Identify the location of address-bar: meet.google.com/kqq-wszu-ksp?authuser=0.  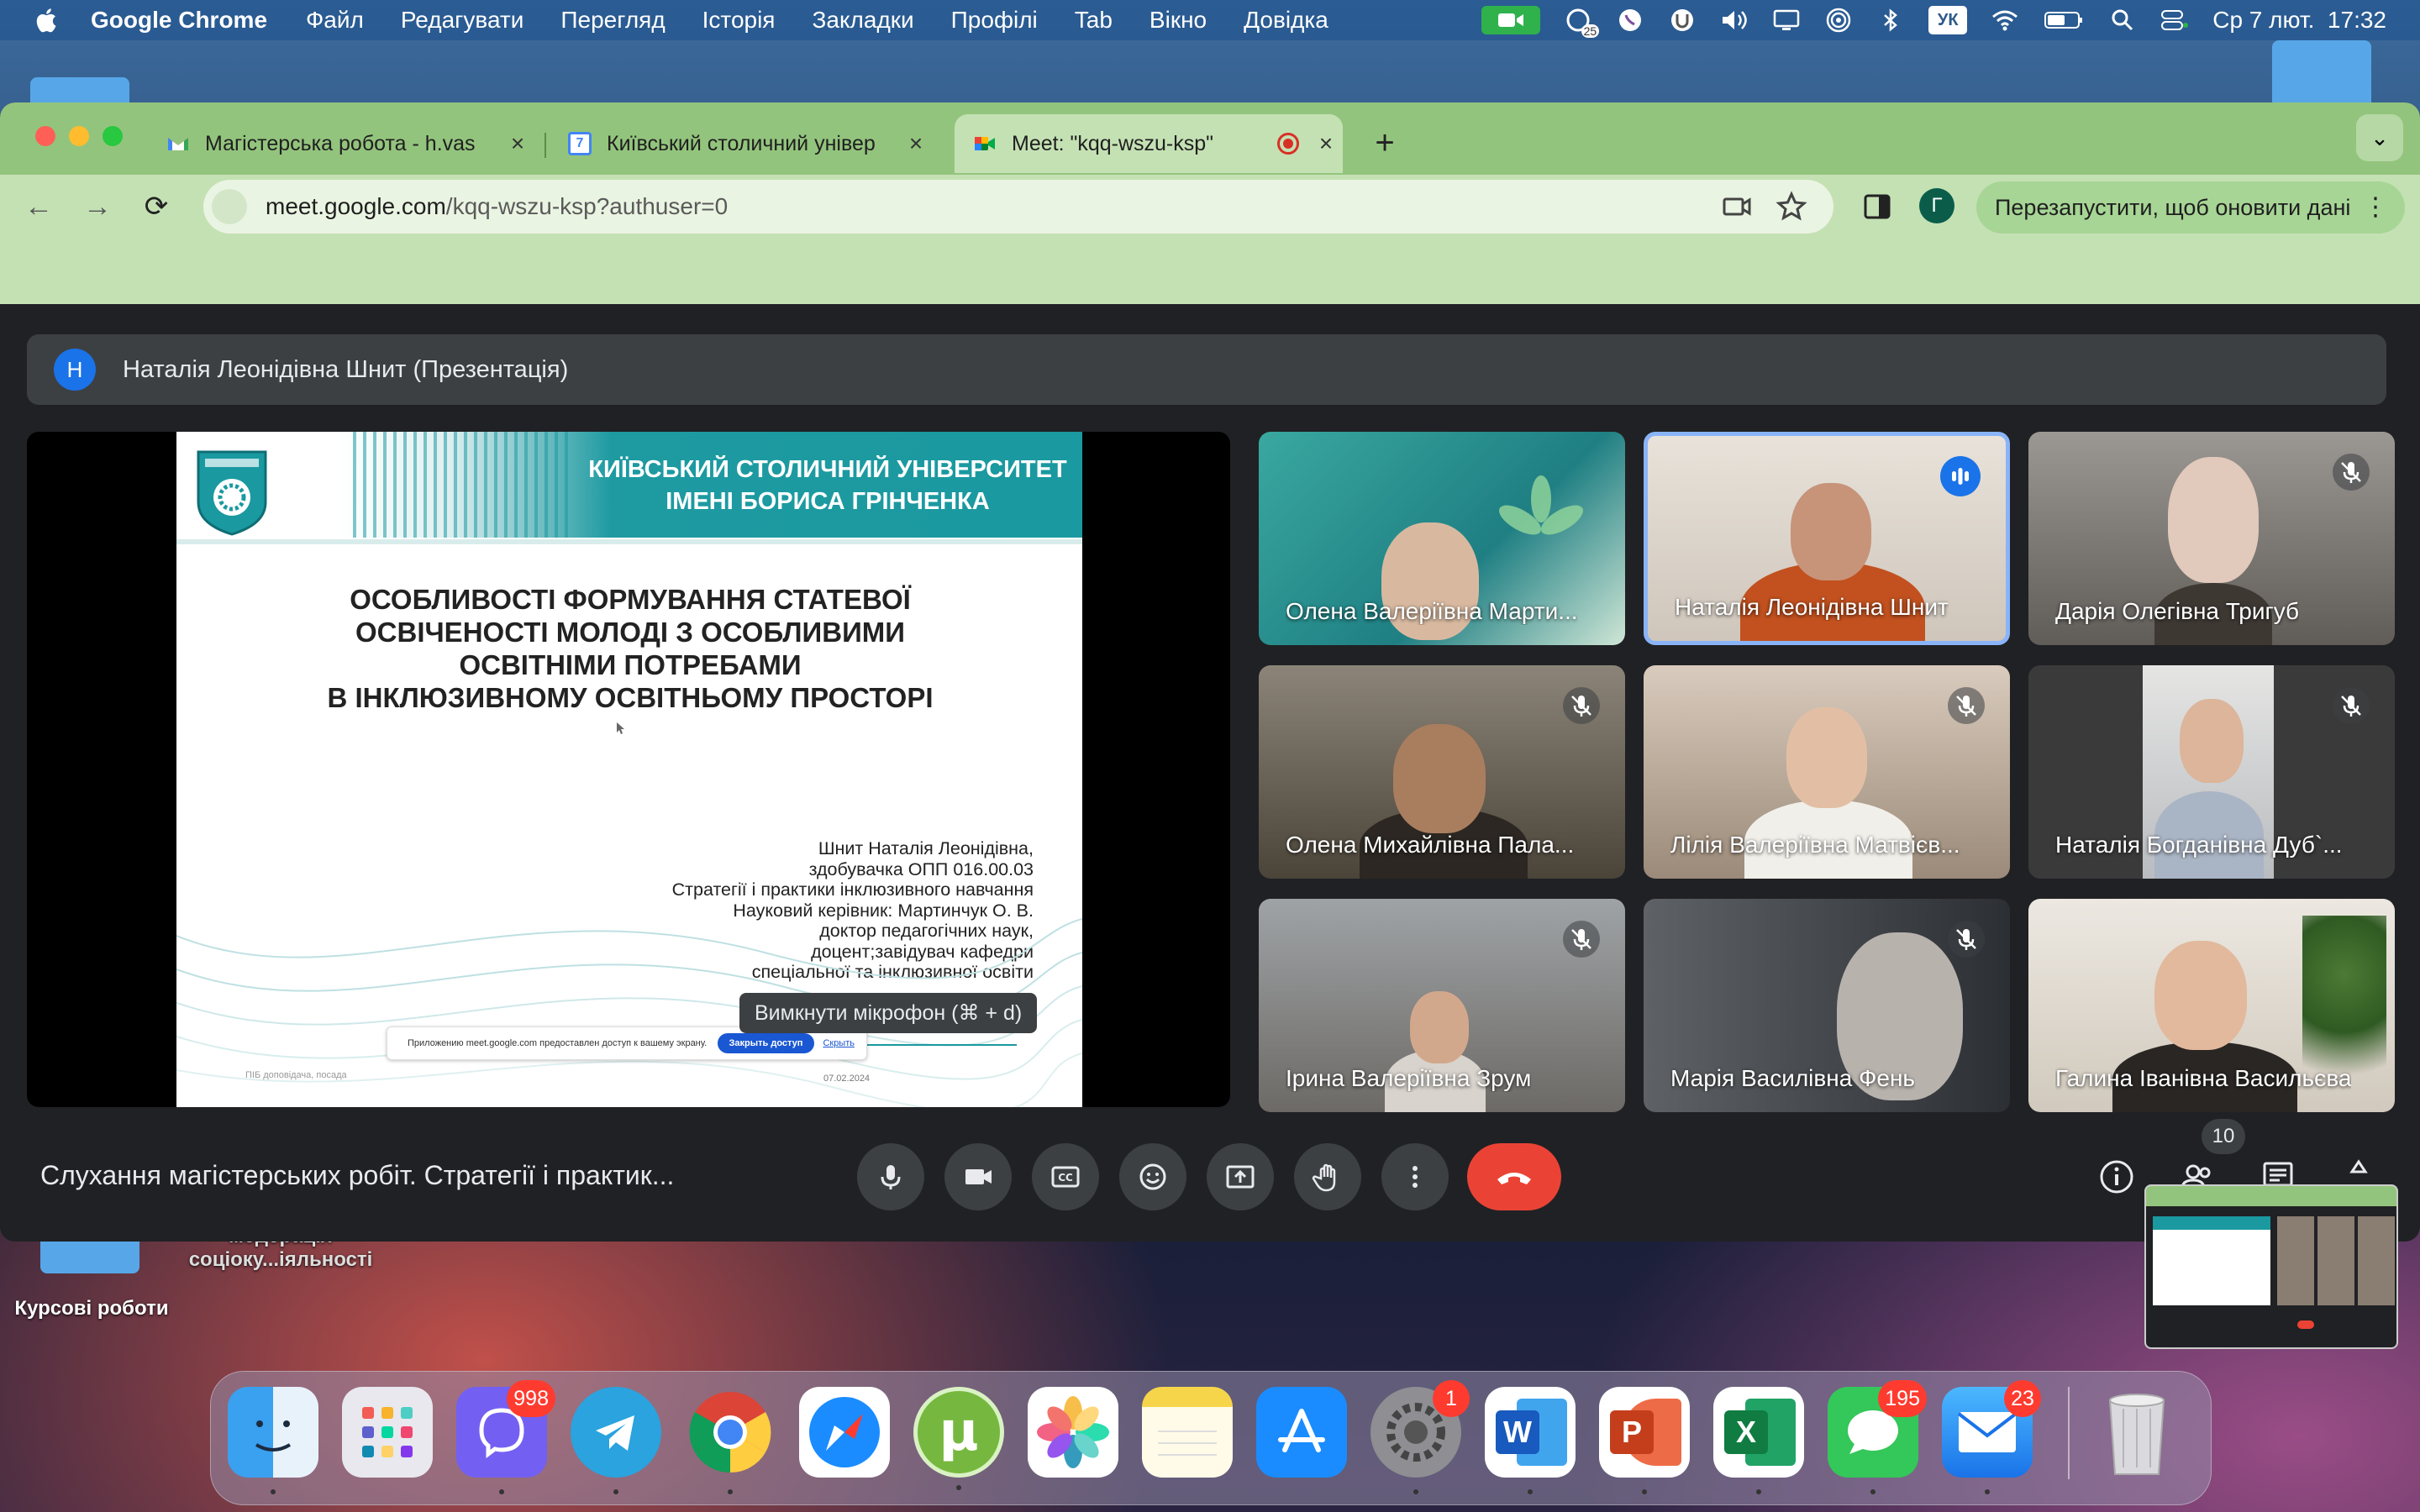
(1018, 207).